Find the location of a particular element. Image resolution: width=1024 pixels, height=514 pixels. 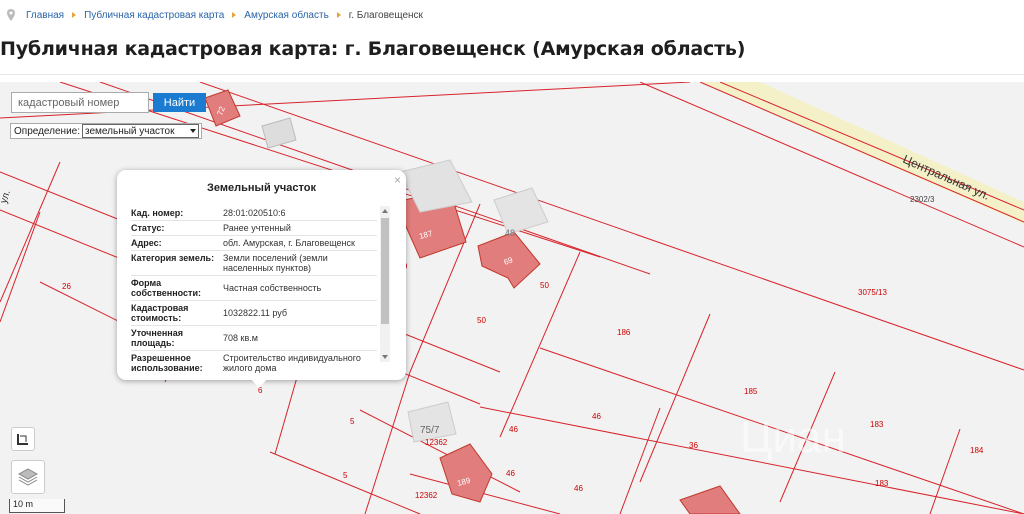

attribute-row: Статус: Ранее учтенный is located at coordinates (254, 228).